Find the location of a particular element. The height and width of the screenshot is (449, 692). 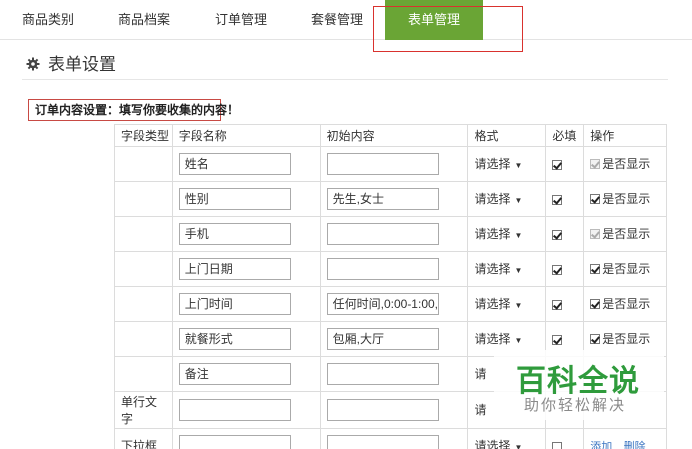

table-row: 手机 请选择 ▼ 是否显示 is located at coordinates (390, 233).